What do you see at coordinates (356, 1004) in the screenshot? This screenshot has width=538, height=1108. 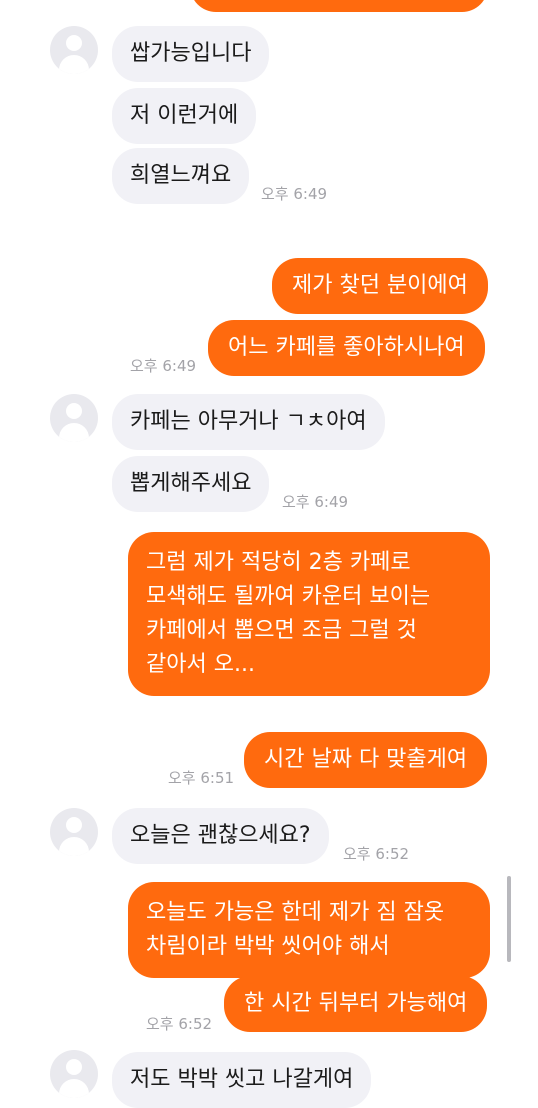 I see `outgoing-message-bubble: 한 시간 뒤부터 가능해여` at bounding box center [356, 1004].